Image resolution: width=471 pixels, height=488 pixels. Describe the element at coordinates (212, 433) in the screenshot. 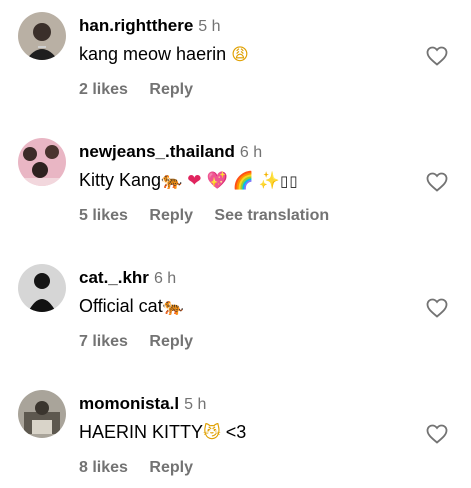

I see `cat-face-emoji: 😼` at that location.